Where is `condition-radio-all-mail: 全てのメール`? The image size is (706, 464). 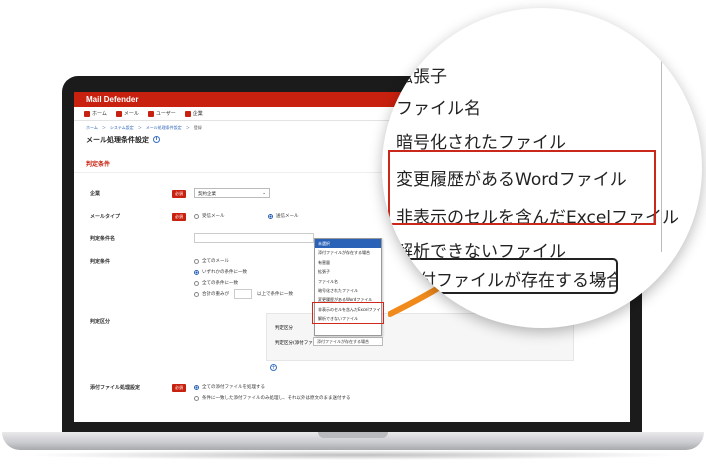
condition-radio-all-mail: 全てのメール is located at coordinates (211, 261).